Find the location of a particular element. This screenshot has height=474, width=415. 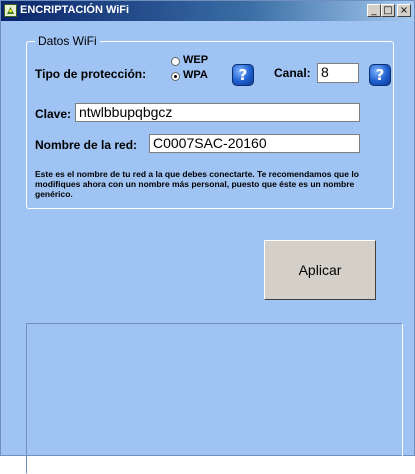

radio-wpa is located at coordinates (175, 76).